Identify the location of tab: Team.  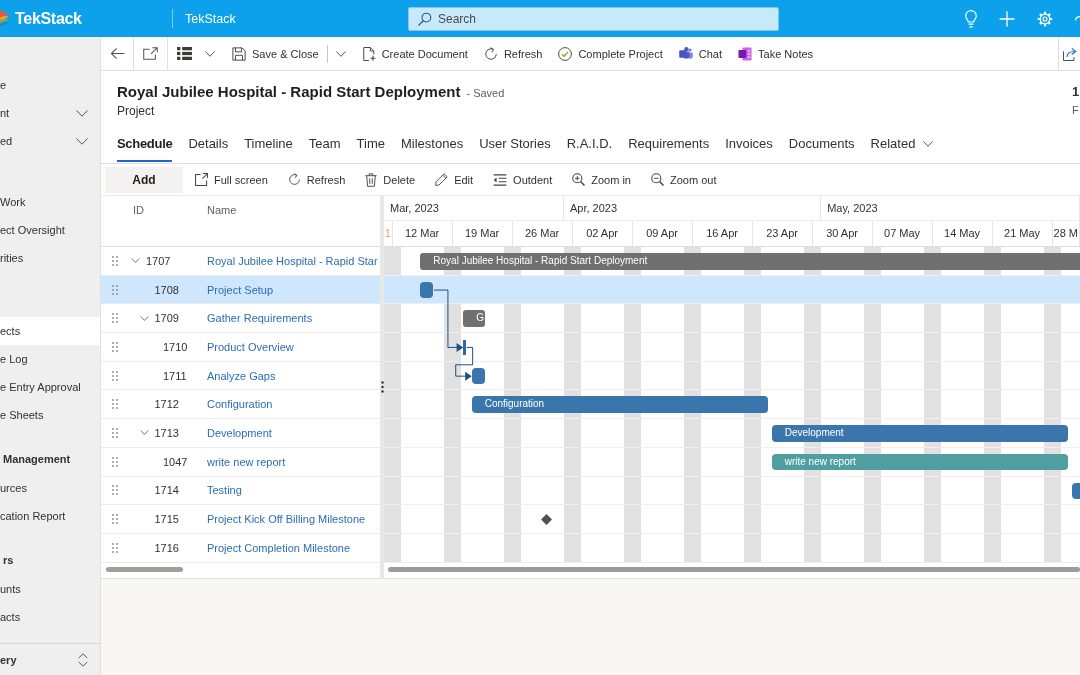
(324, 143).